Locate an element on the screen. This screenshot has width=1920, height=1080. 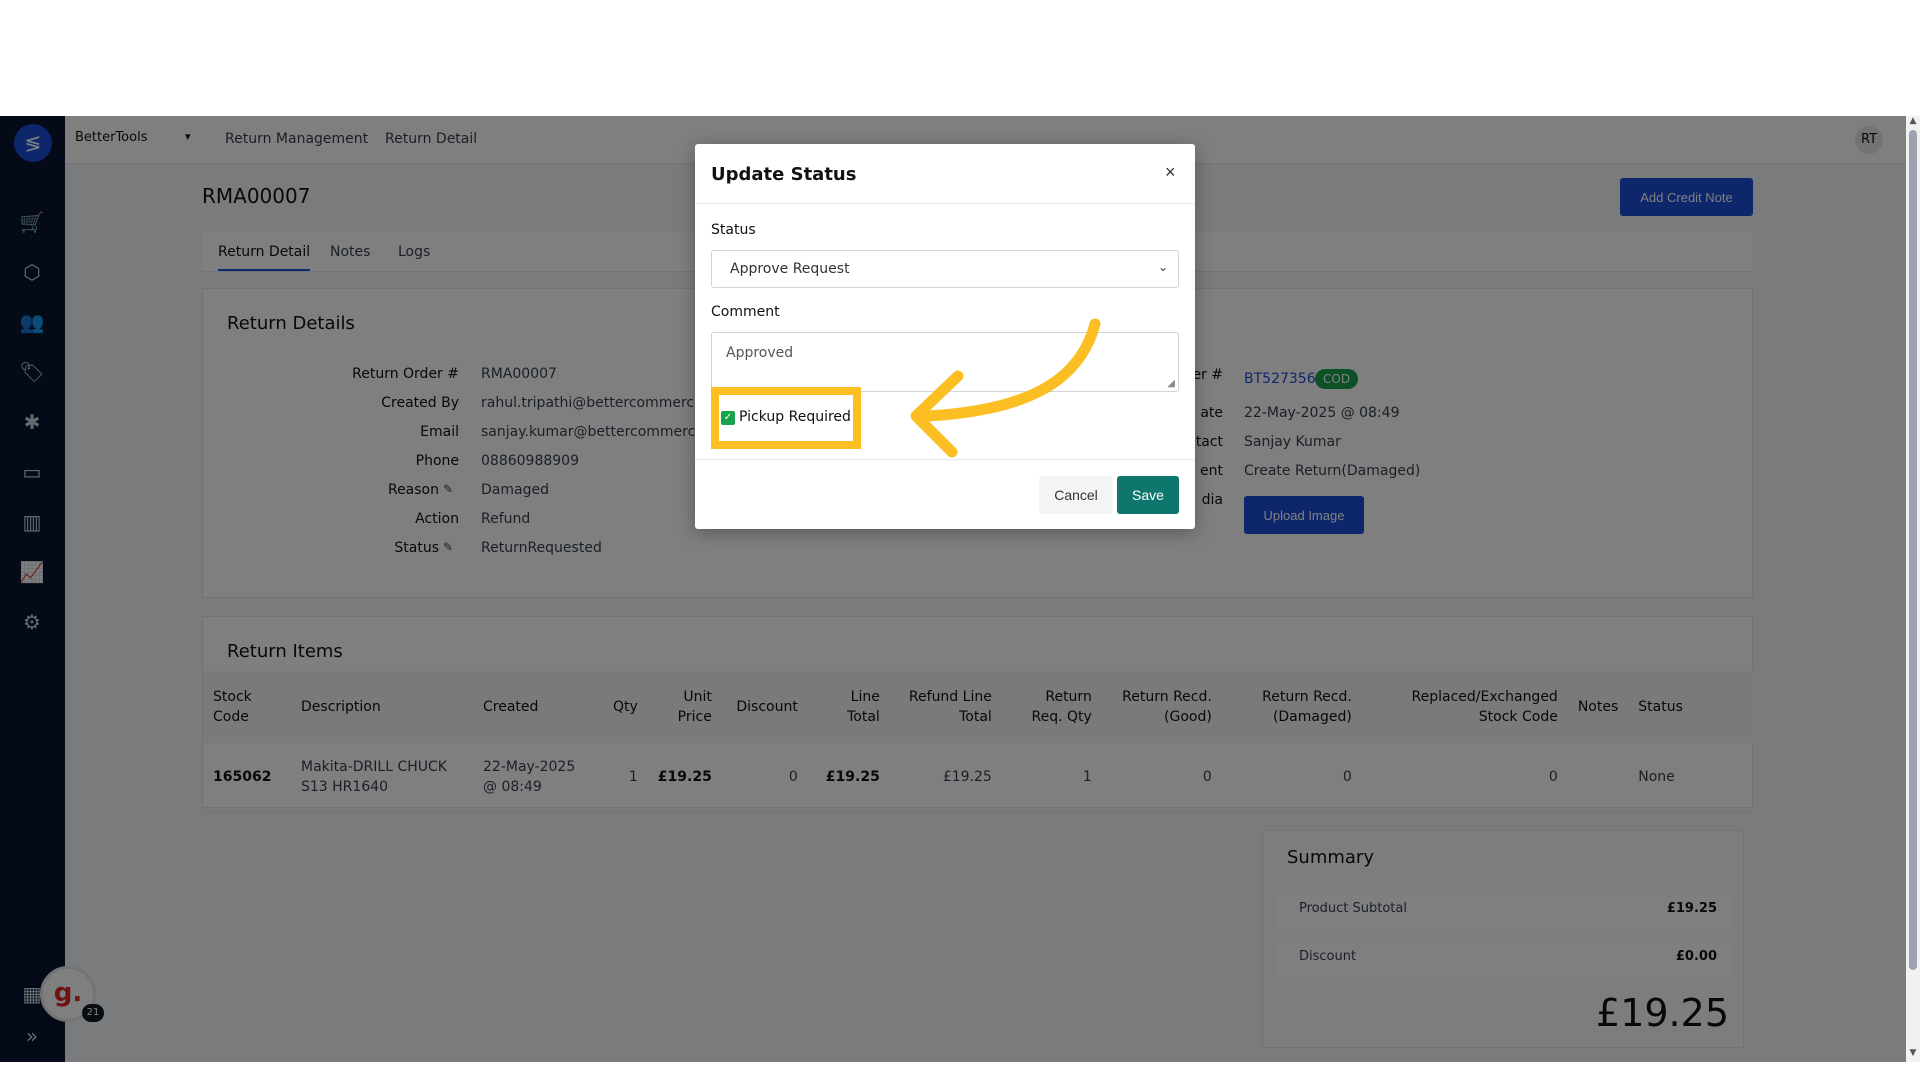
scrollbar-thumb is located at coordinates (1913, 550).